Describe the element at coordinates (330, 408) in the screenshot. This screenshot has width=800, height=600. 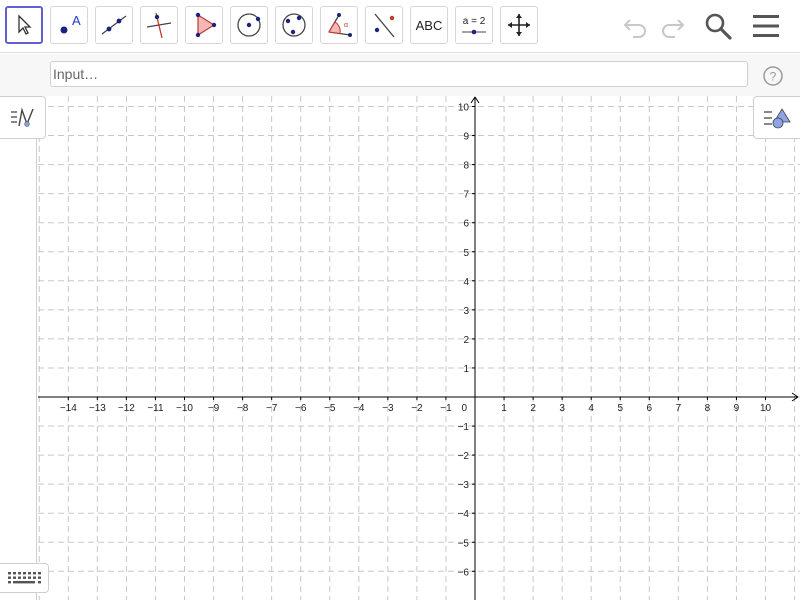
I see `x-tick-label: −5` at that location.